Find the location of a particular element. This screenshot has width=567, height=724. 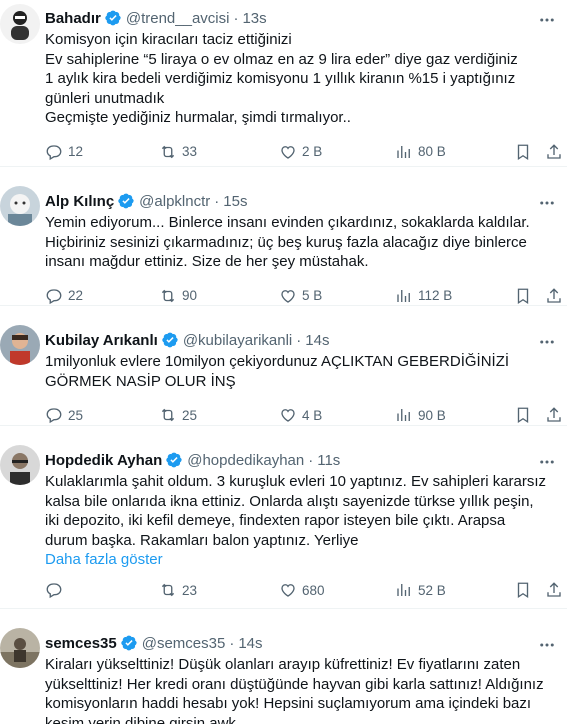

timestamp: 13s is located at coordinates (254, 18).